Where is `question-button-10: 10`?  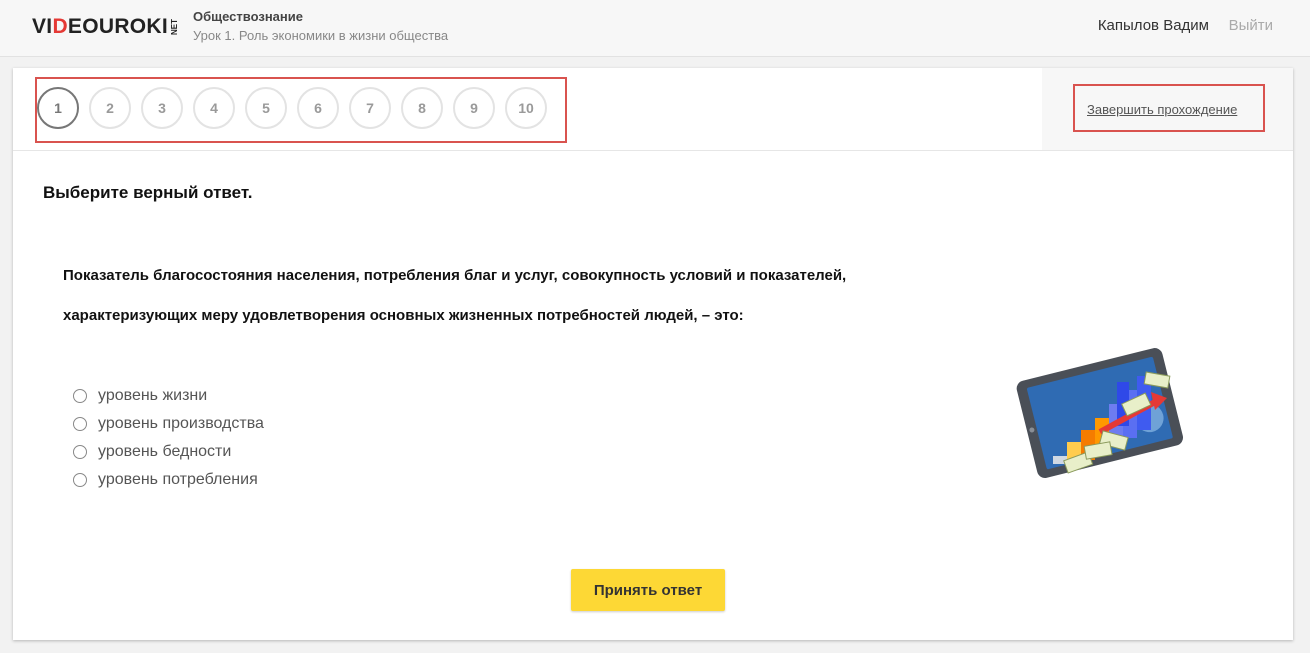 question-button-10: 10 is located at coordinates (526, 108).